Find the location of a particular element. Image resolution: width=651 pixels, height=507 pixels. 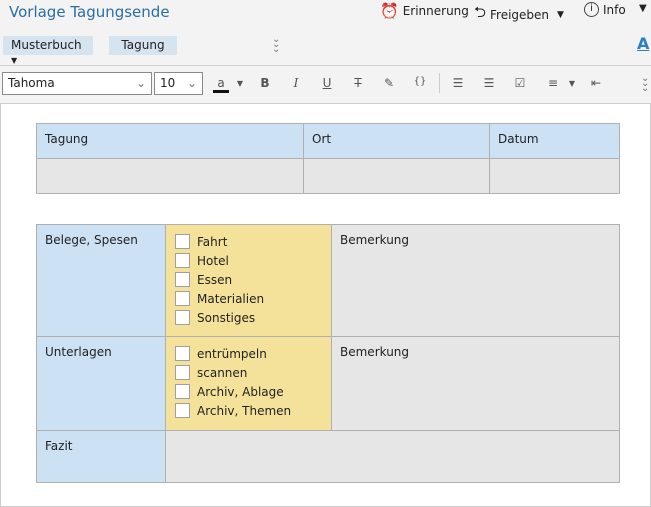

info-label: Info is located at coordinates (614, 9).